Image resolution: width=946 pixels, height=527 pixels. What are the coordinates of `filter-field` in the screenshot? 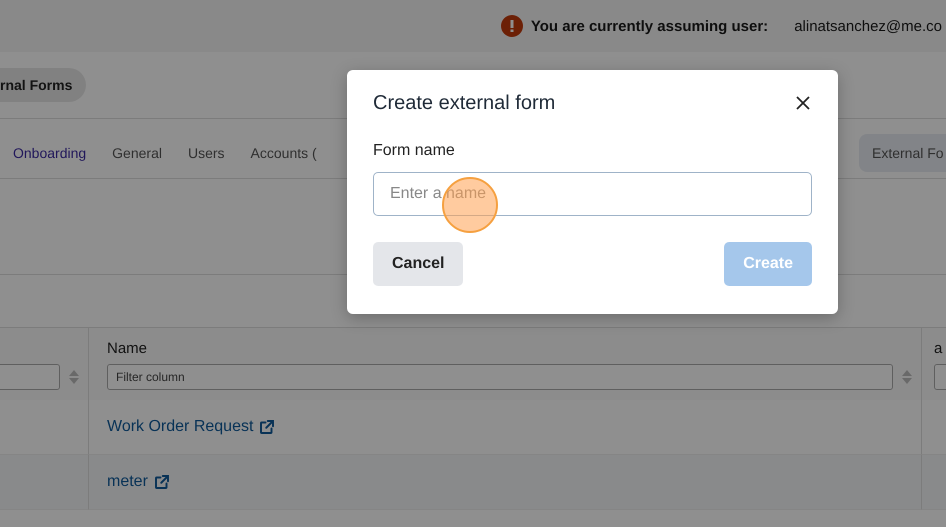 It's located at (30, 377).